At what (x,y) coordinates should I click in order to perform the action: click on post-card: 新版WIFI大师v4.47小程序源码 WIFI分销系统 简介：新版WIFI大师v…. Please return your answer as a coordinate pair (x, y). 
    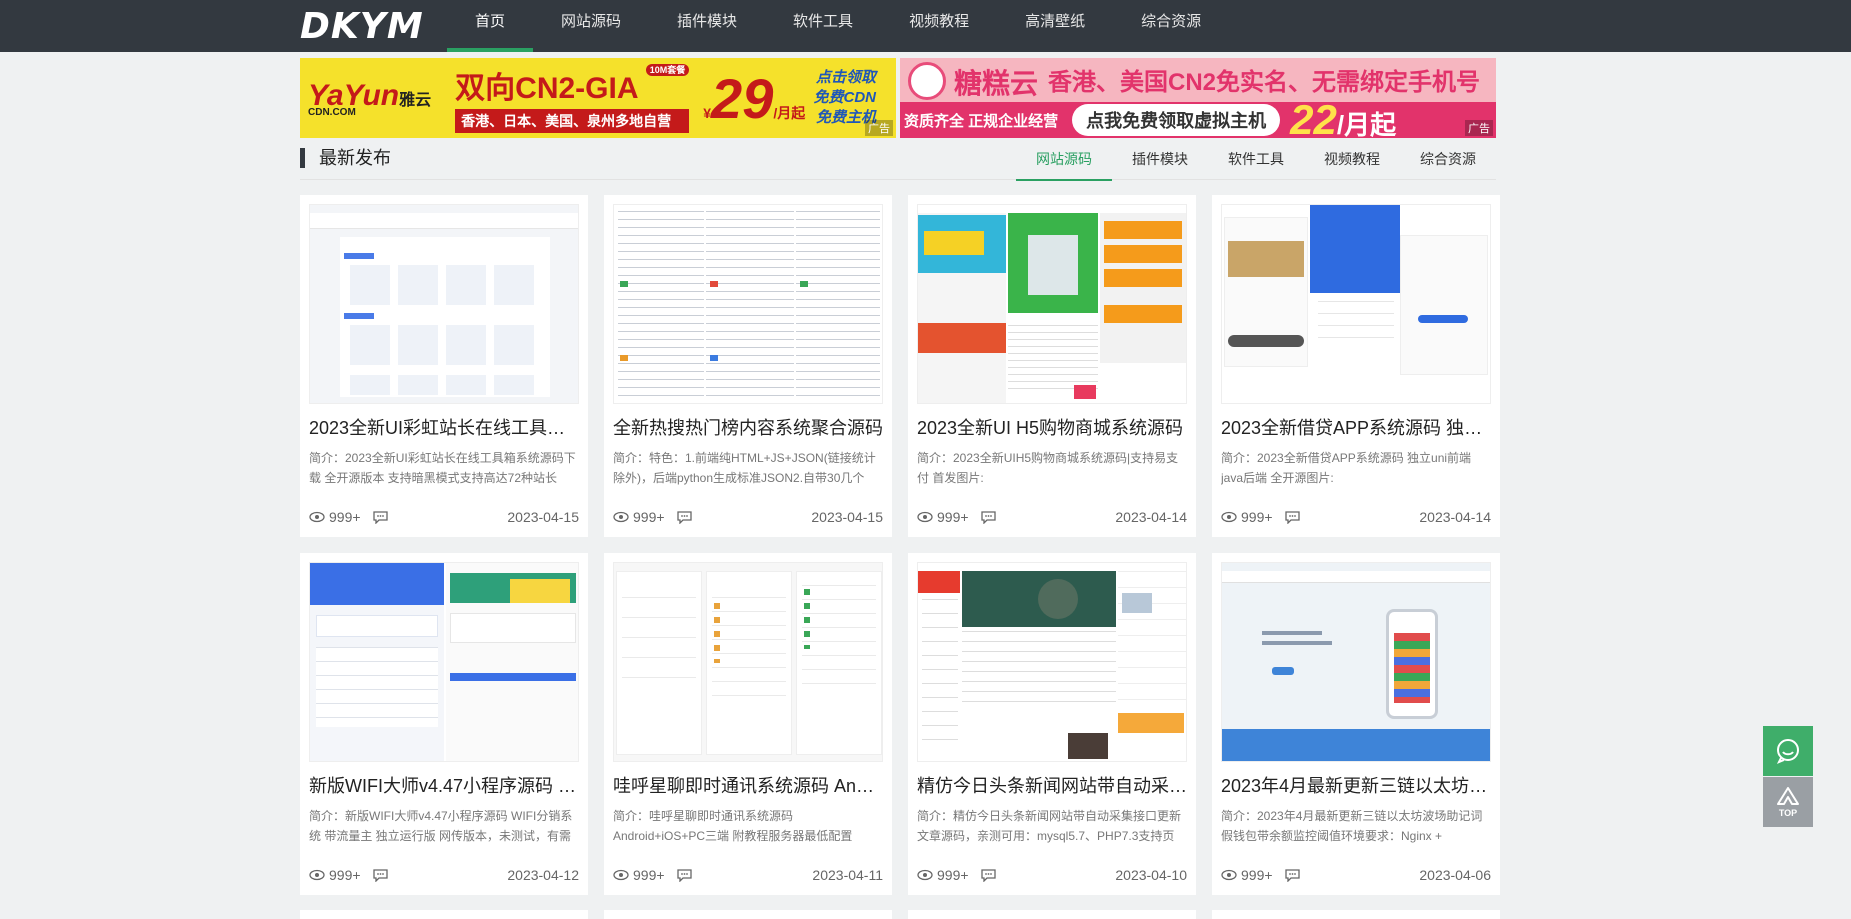
    Looking at the image, I should click on (444, 724).